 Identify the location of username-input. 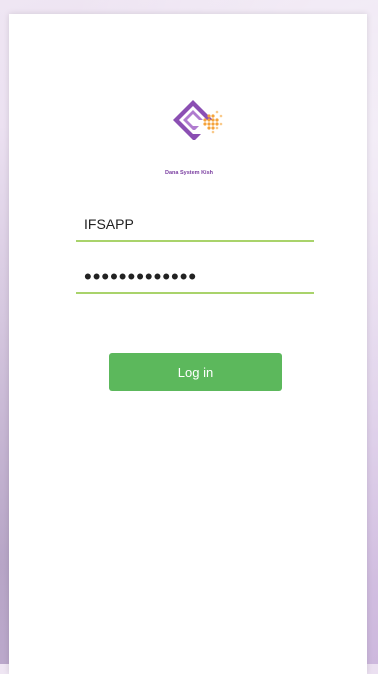
(195, 224).